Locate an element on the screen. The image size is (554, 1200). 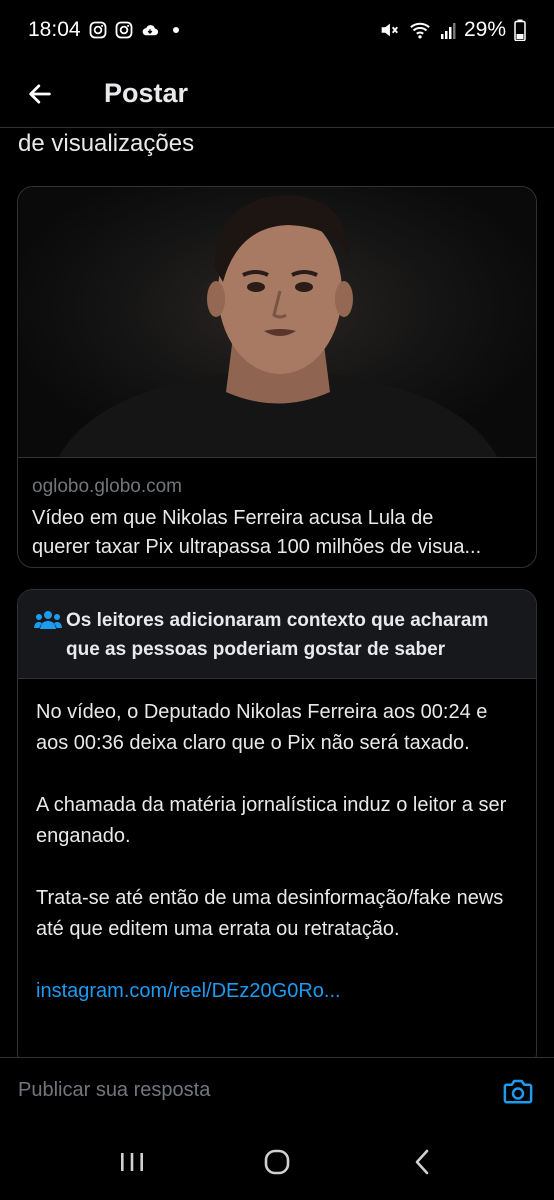
system-nav-bar is located at coordinates (277, 1161).